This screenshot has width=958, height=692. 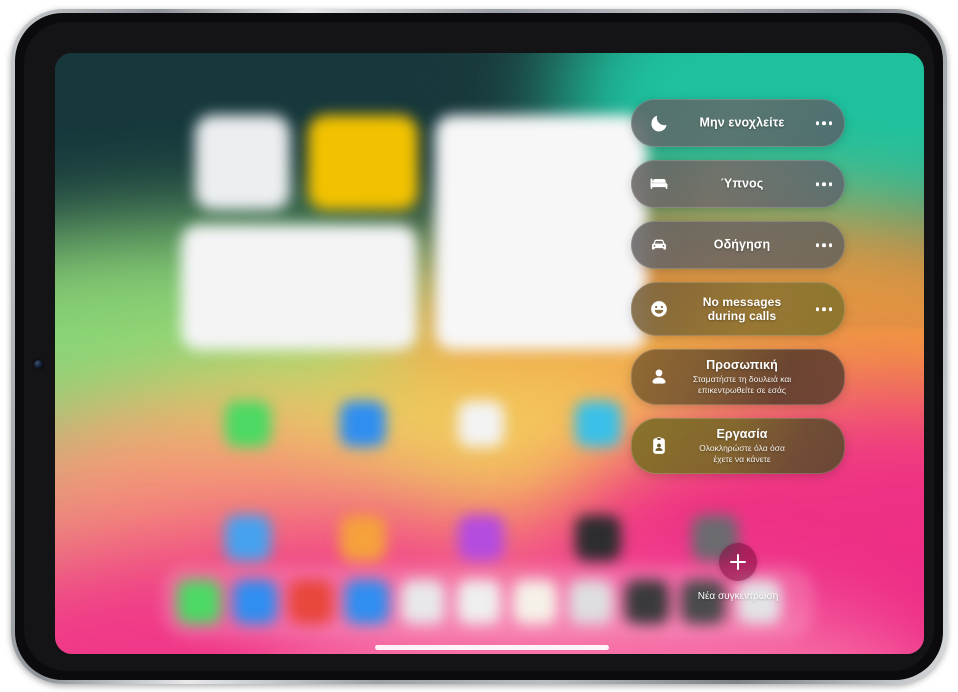 I want to click on focus-card-driving: Οδήγηση, so click(x=738, y=245).